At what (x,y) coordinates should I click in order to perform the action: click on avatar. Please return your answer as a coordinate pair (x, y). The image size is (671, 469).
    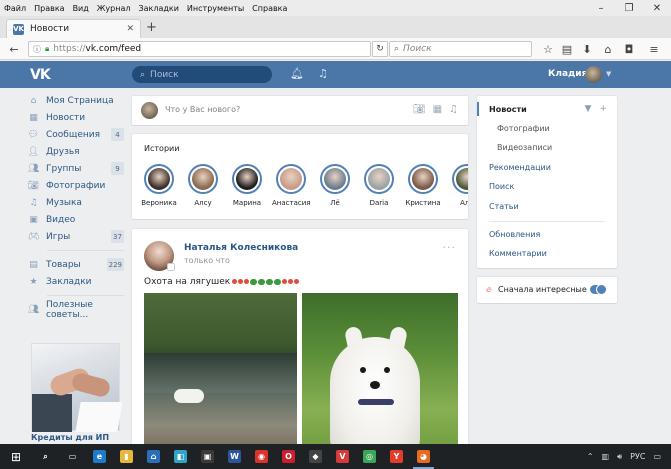
    Looking at the image, I should click on (593, 74).